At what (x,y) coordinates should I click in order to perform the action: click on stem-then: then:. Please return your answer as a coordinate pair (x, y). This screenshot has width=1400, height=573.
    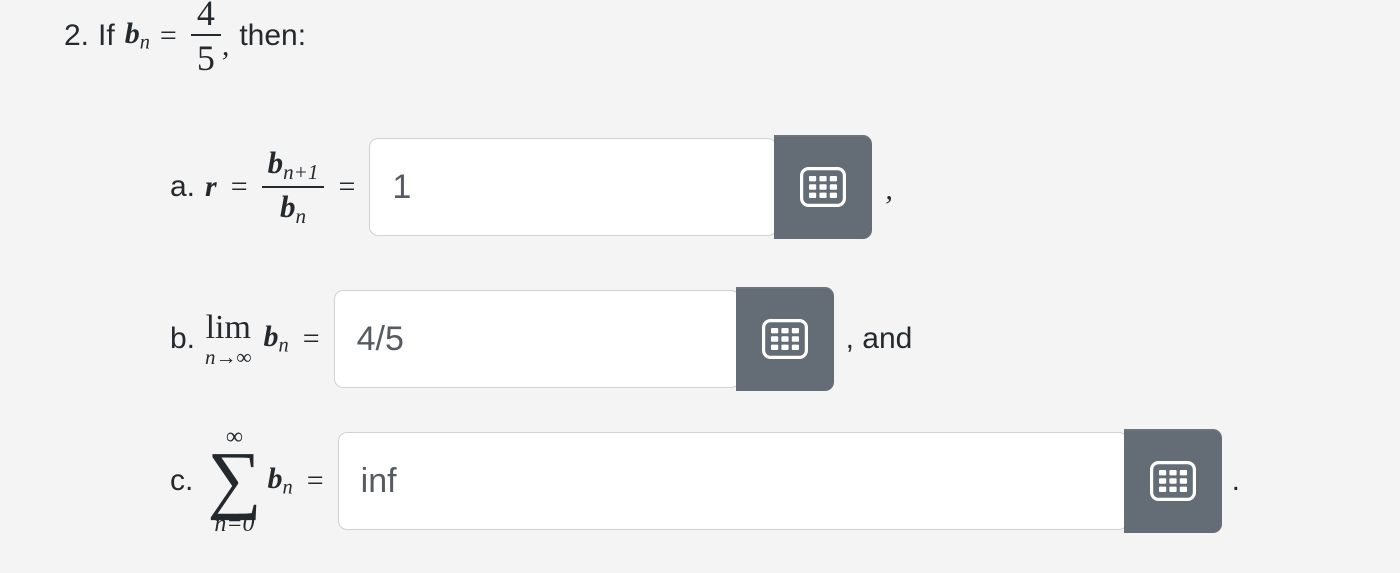
    Looking at the image, I should click on (273, 35).